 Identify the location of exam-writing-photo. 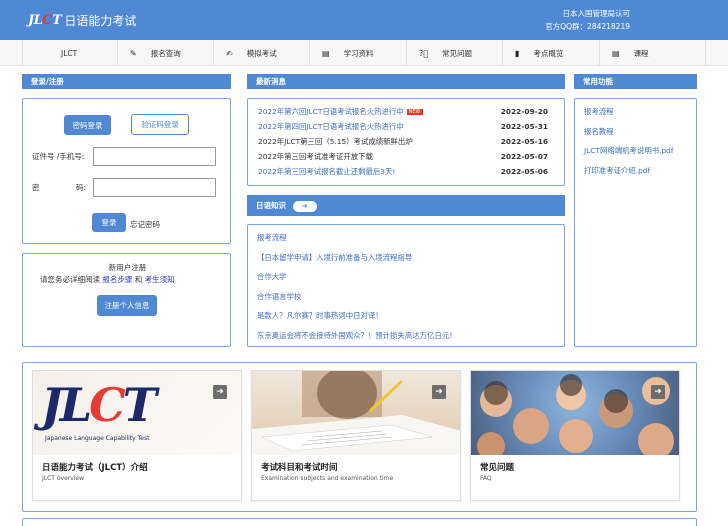
(356, 413).